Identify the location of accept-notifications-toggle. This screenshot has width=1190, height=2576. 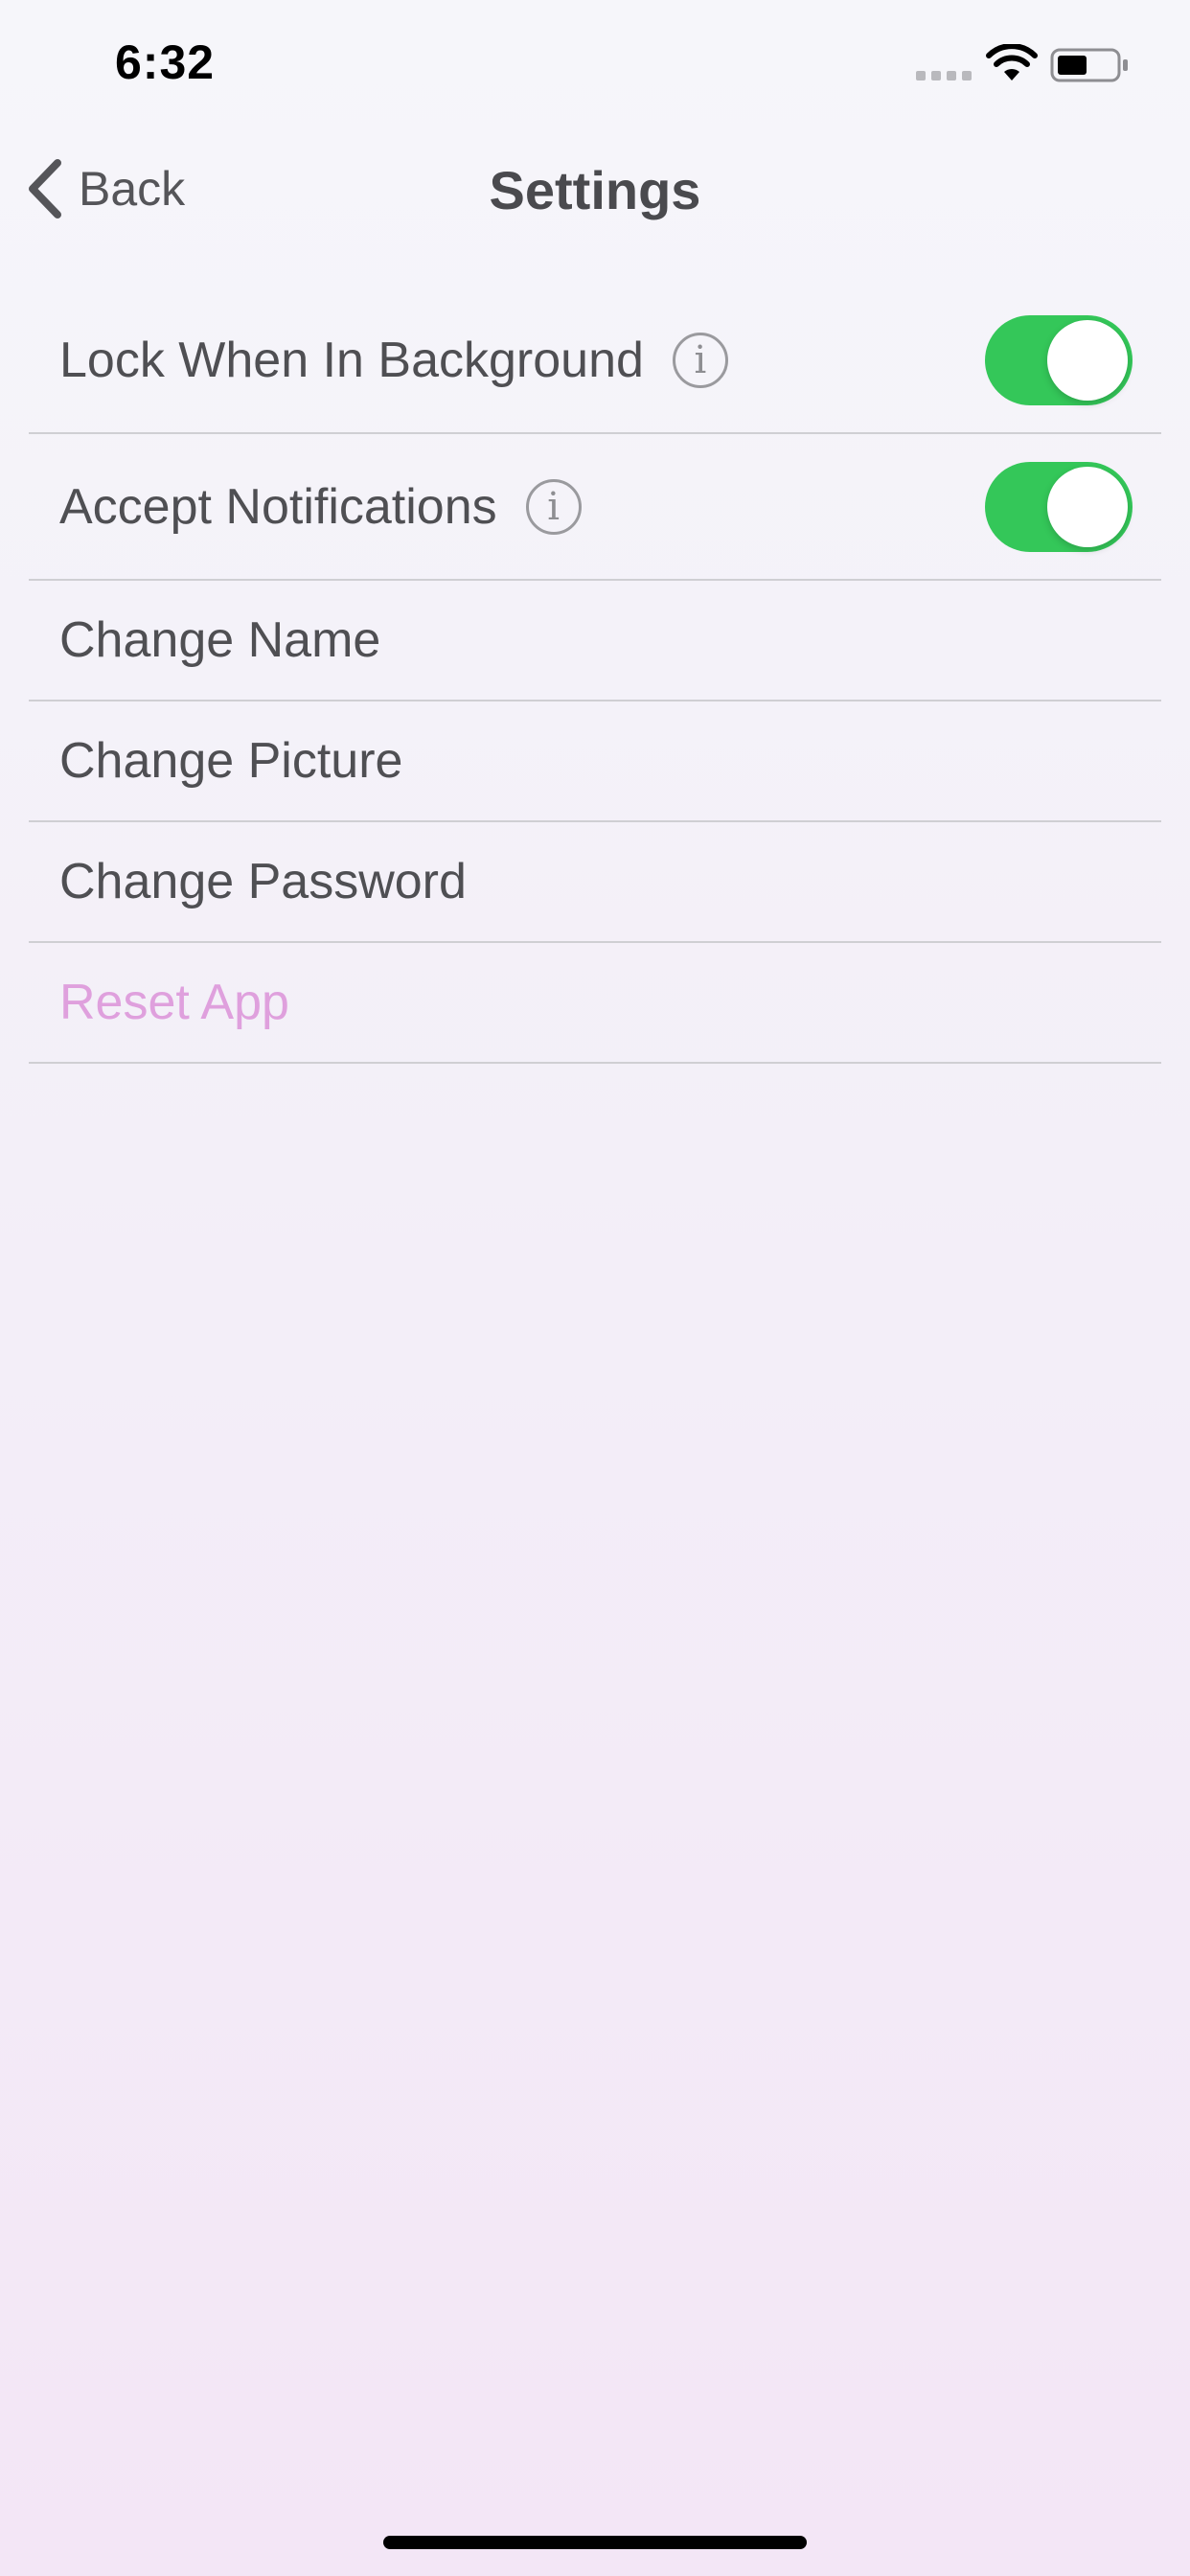
(1059, 506).